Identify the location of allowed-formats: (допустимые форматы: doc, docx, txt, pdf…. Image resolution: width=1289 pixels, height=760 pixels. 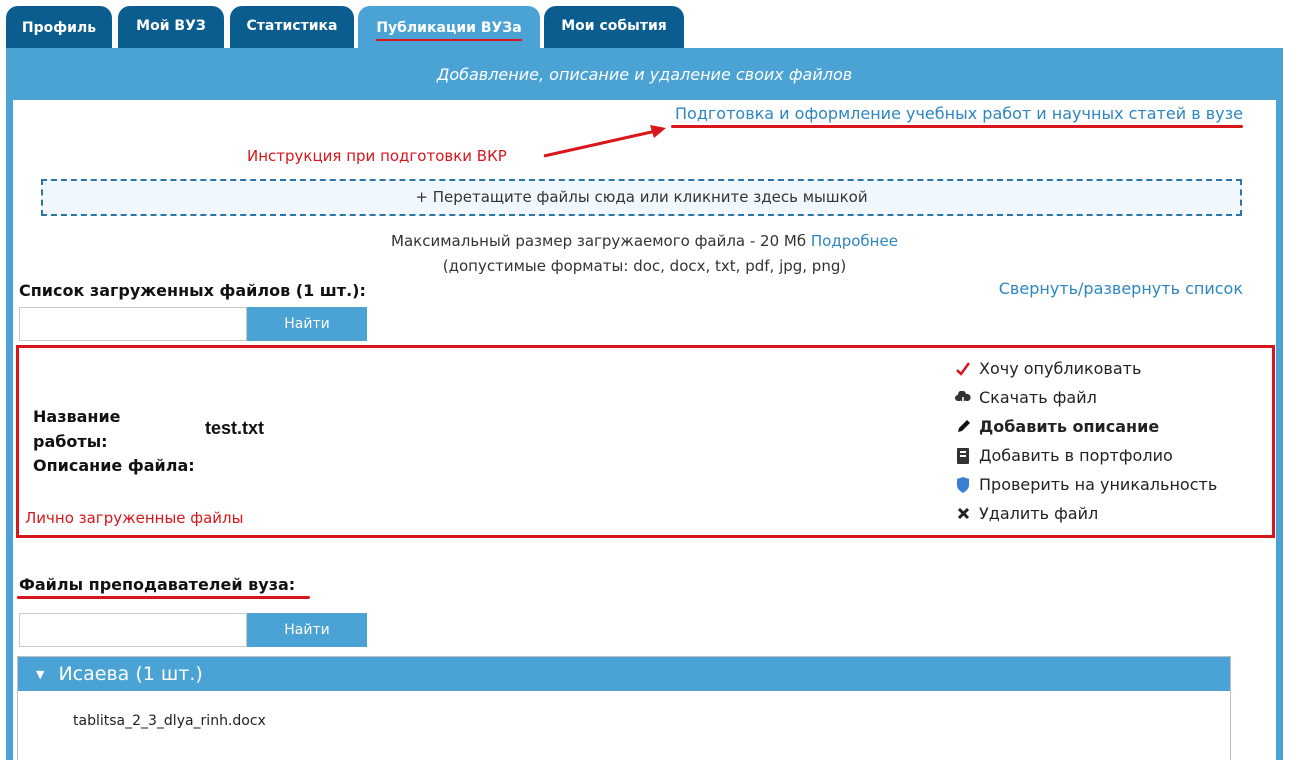
(644, 266).